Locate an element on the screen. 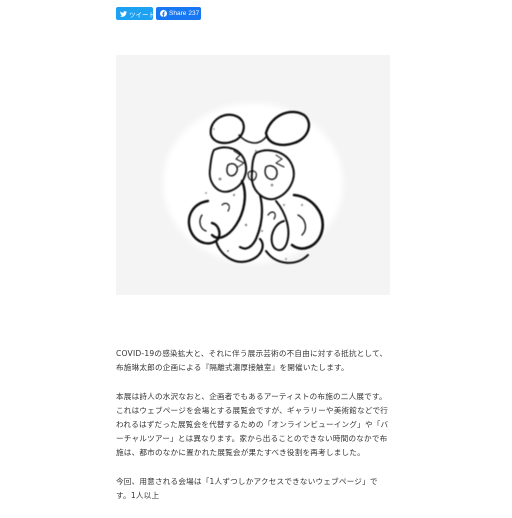 This screenshot has height=518, width=512. tweet-button: ツイート is located at coordinates (135, 13).